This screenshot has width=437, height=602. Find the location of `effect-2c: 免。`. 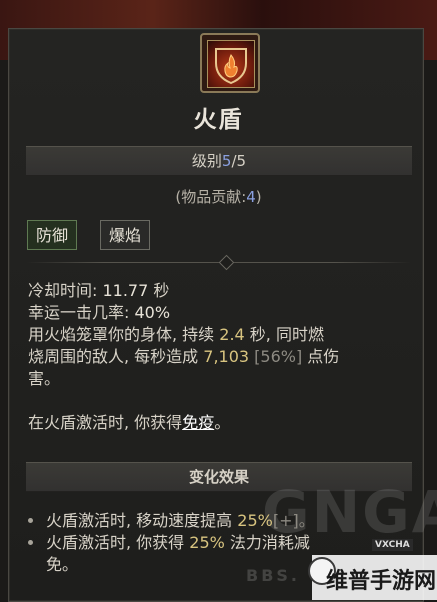

effect-2c: 免。 is located at coordinates (62, 564).